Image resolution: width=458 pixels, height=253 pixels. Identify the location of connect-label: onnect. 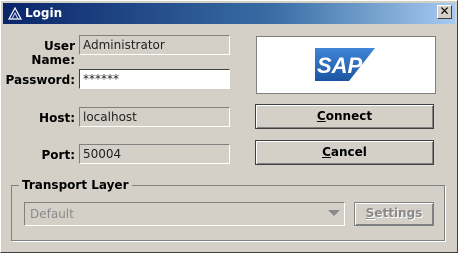
(349, 116).